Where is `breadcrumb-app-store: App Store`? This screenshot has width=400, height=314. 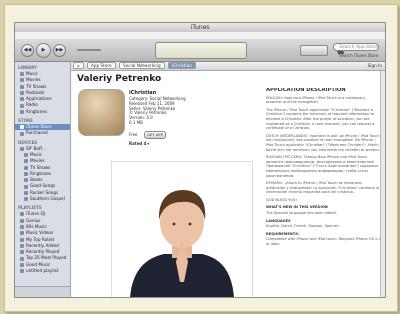 breadcrumb-app-store: App Store is located at coordinates (101, 65).